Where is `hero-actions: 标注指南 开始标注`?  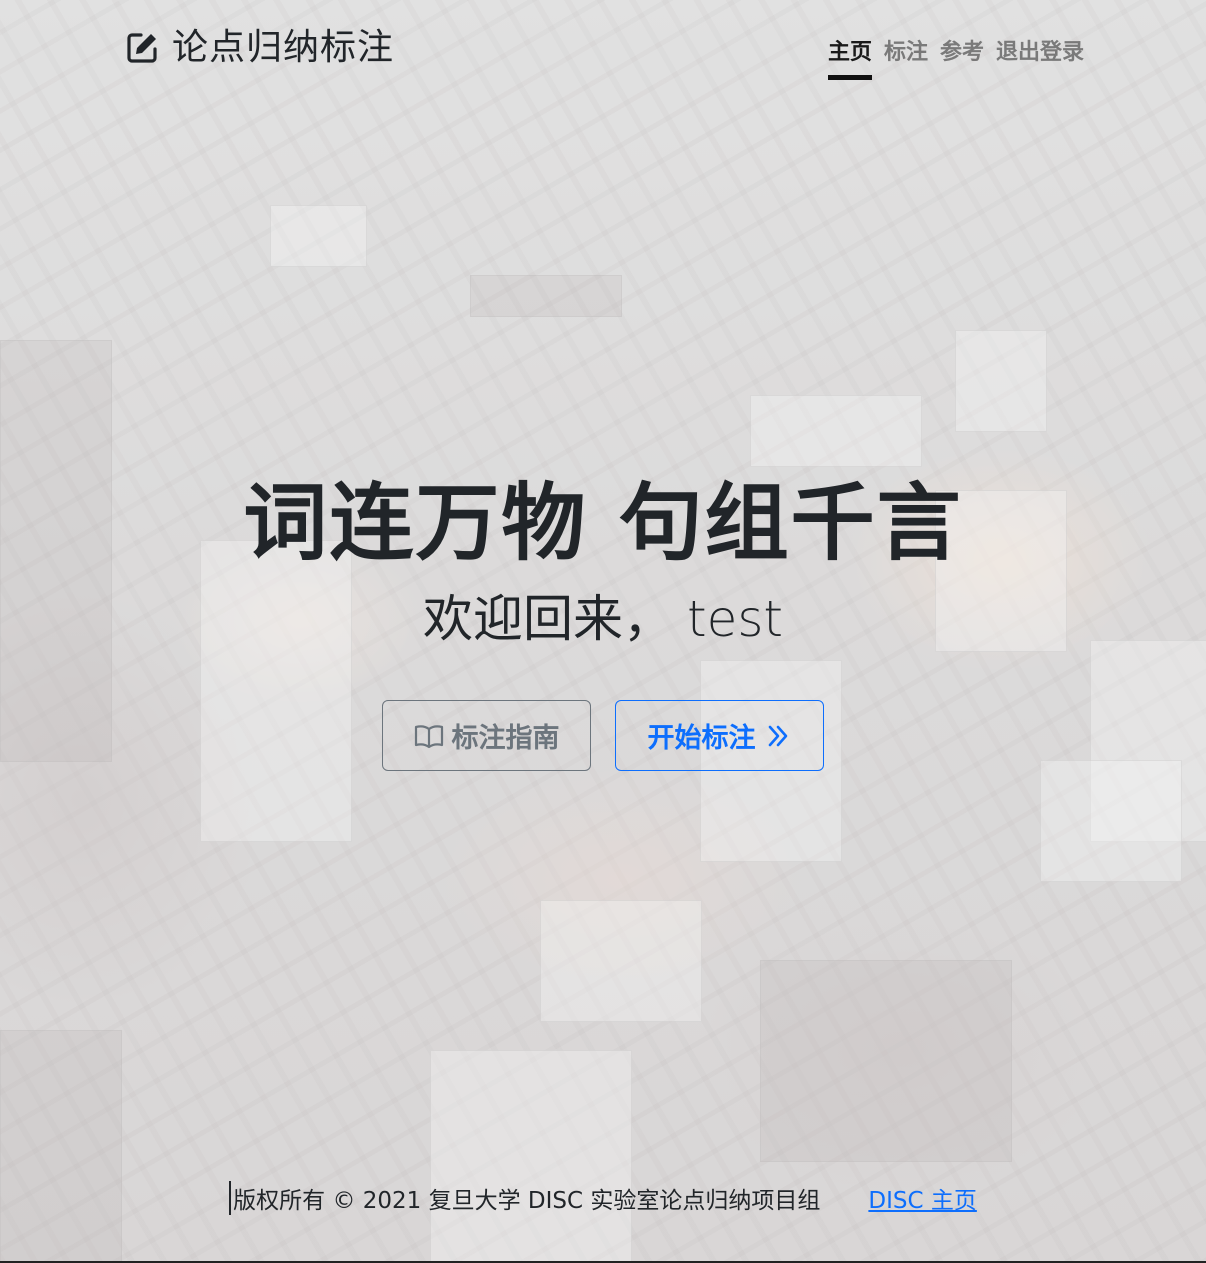
hero-actions: 标注指南 开始标注 is located at coordinates (603, 735).